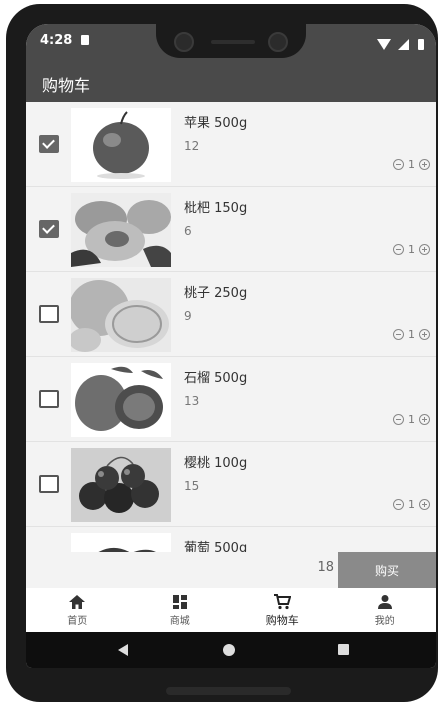  I want to click on earpiece-speaker, so click(233, 42).